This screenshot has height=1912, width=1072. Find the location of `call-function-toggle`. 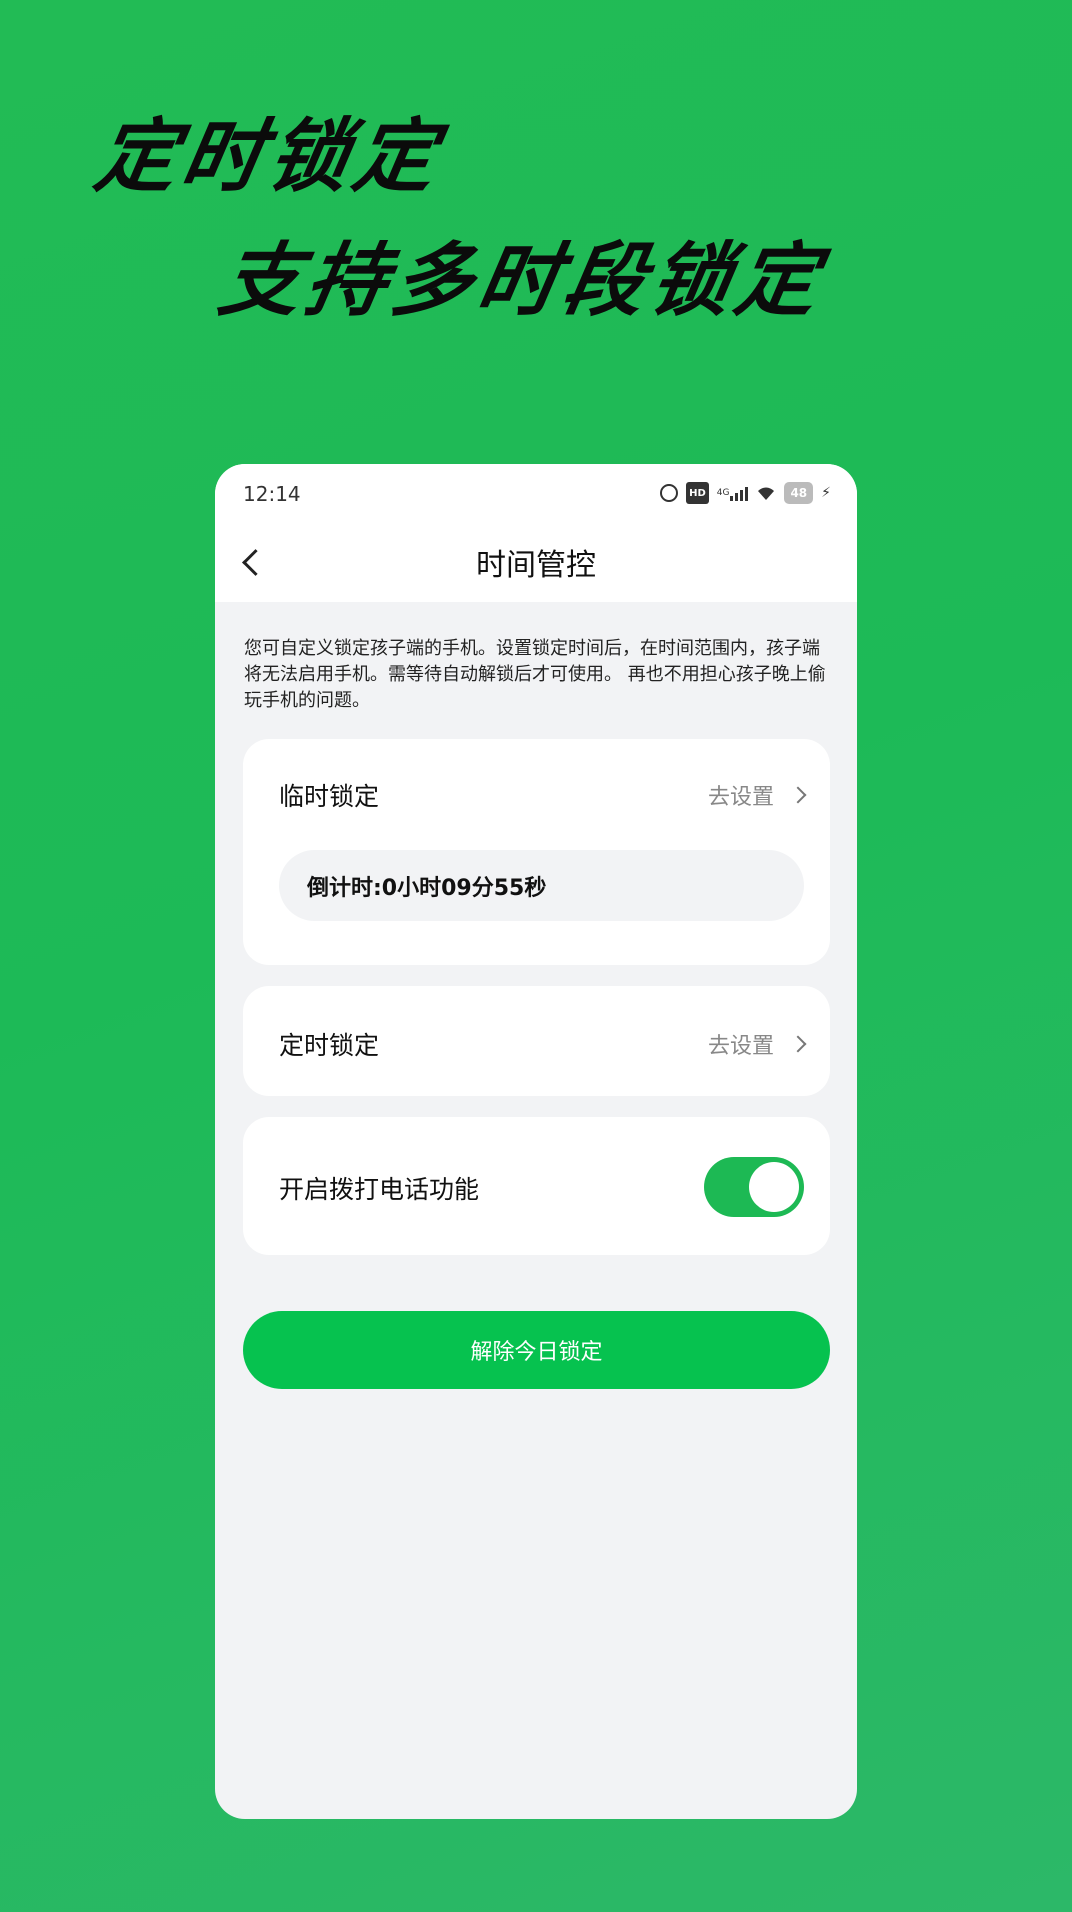

call-function-toggle is located at coordinates (754, 1187).